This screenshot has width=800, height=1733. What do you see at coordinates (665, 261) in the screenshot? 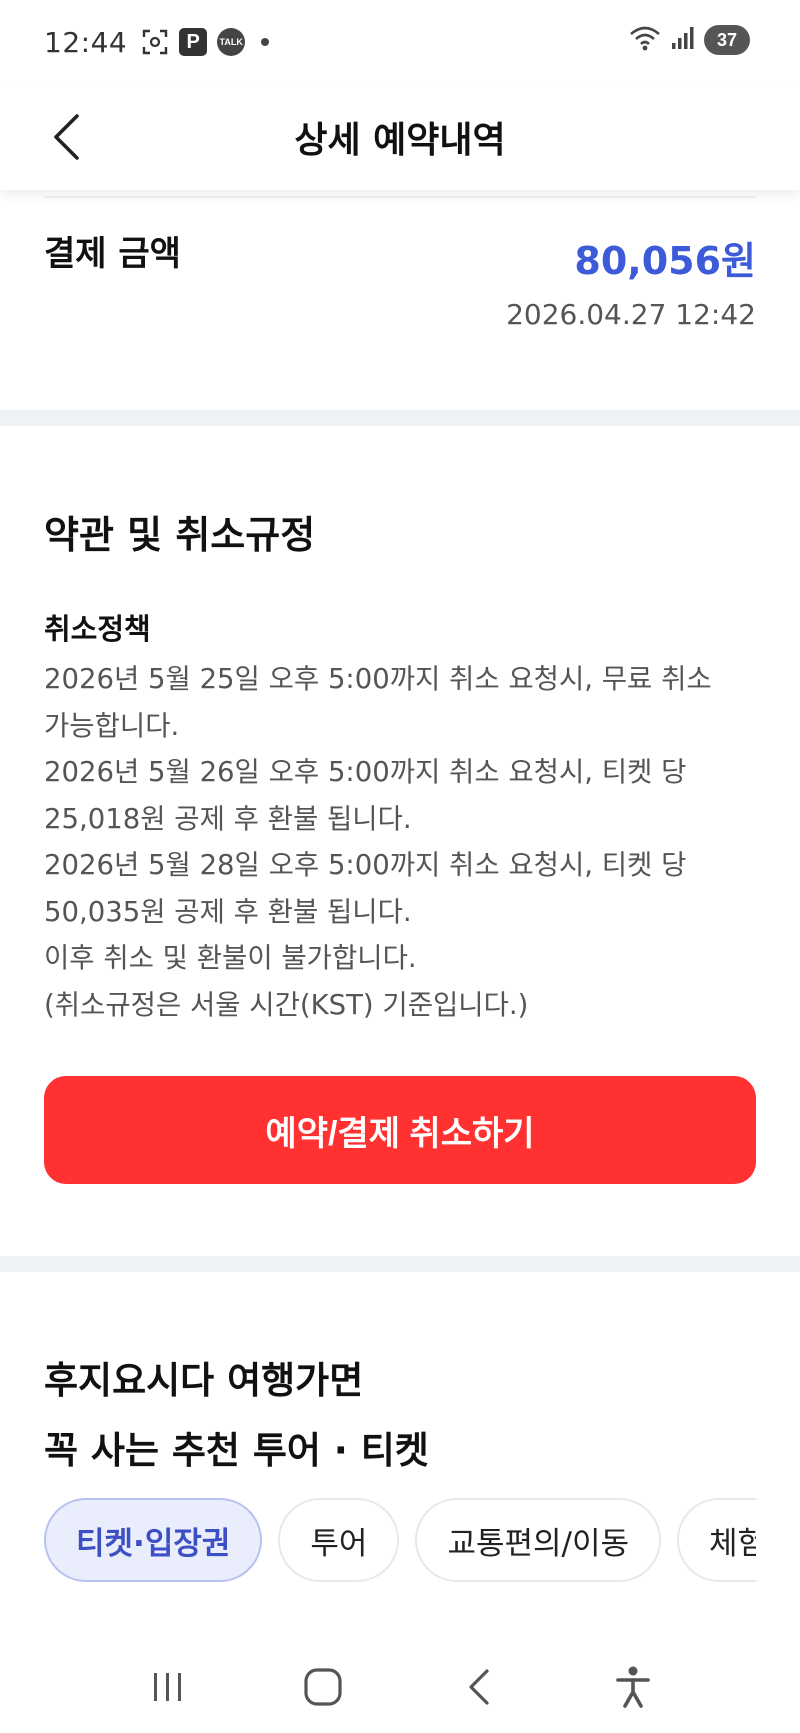
I see `payment-amount: 80,056원` at bounding box center [665, 261].